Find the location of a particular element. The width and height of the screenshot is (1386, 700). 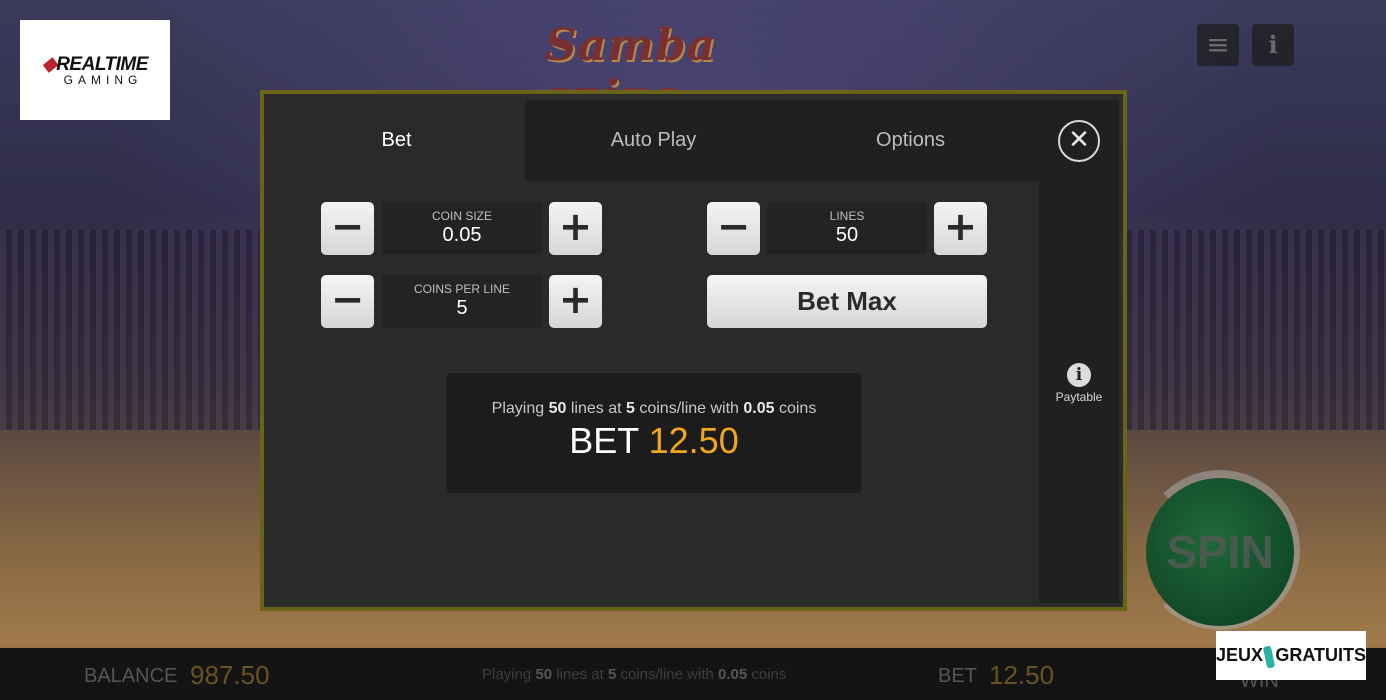

coin-size-decrease-button: − is located at coordinates (347, 228).